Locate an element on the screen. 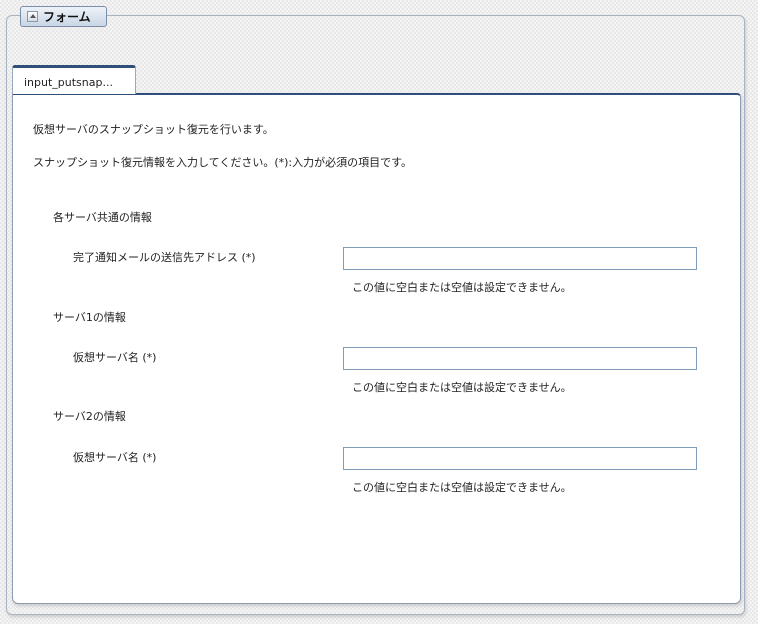 This screenshot has width=758, height=624. server1-name-input is located at coordinates (520, 358).